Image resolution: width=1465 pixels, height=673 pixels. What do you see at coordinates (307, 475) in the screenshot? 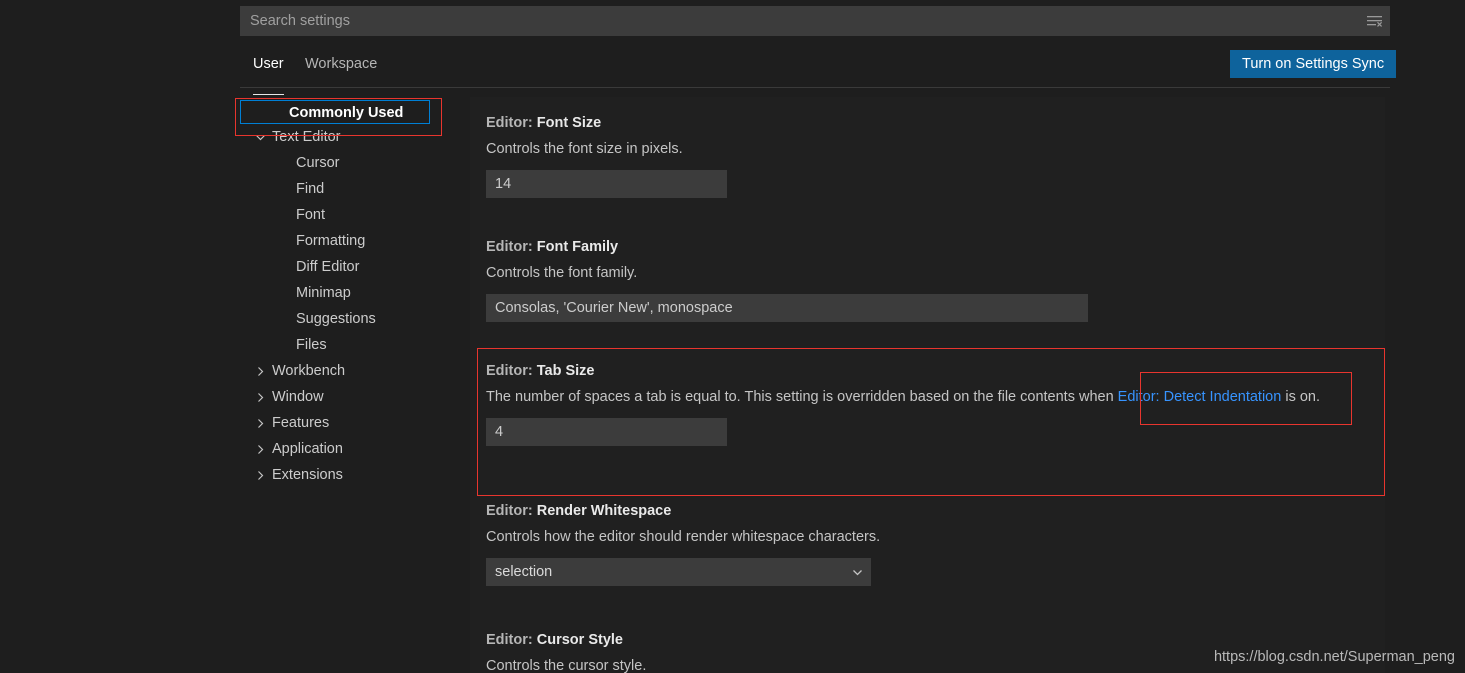
I see `toc-item-label: Extensions` at bounding box center [307, 475].